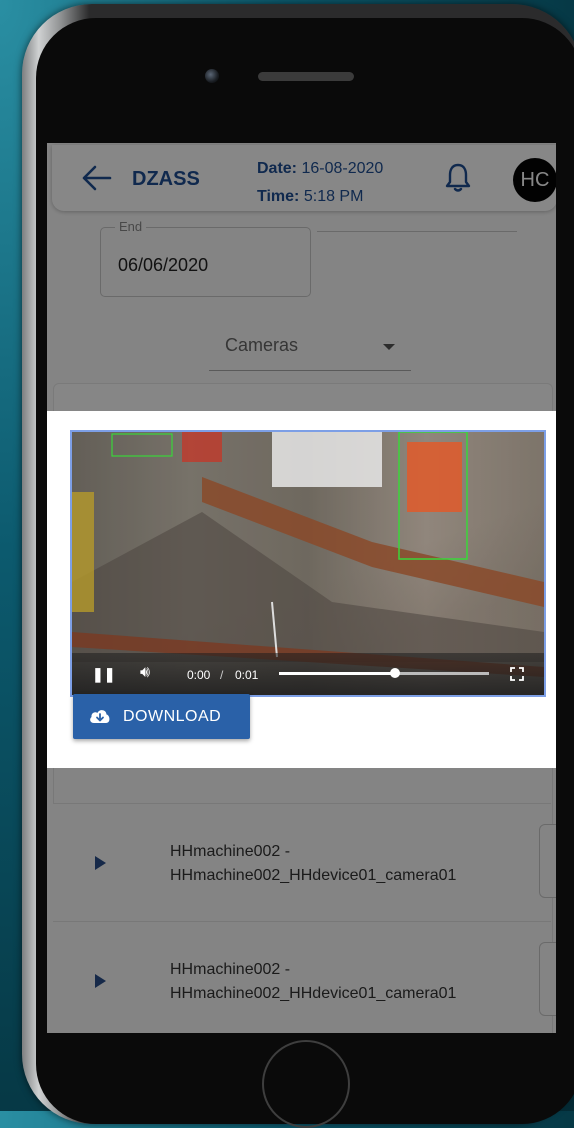  What do you see at coordinates (247, 675) in the screenshot?
I see `duration: 0:01` at bounding box center [247, 675].